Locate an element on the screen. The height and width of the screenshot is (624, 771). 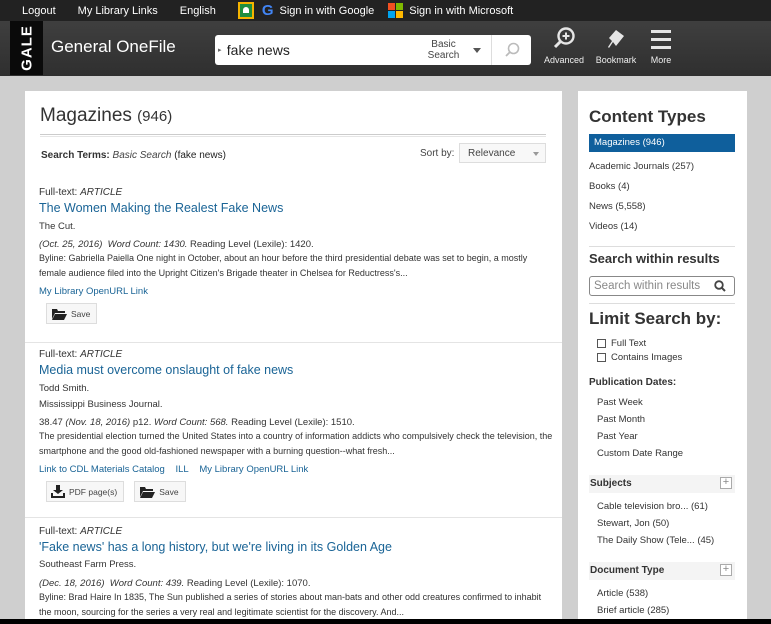
advanced-search-button: Advanced is located at coordinates (564, 46).